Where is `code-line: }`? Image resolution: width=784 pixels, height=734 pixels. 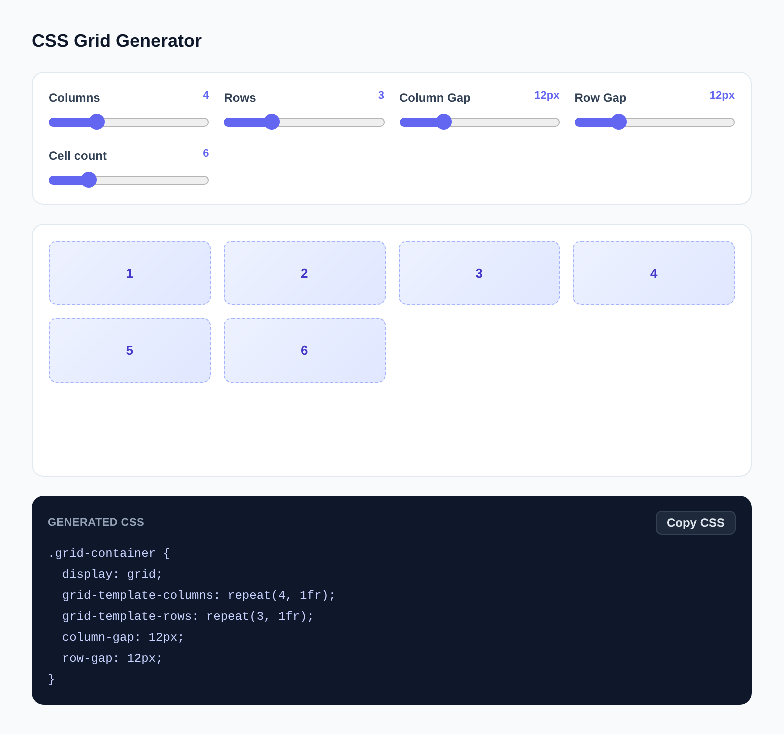
code-line: } is located at coordinates (52, 680).